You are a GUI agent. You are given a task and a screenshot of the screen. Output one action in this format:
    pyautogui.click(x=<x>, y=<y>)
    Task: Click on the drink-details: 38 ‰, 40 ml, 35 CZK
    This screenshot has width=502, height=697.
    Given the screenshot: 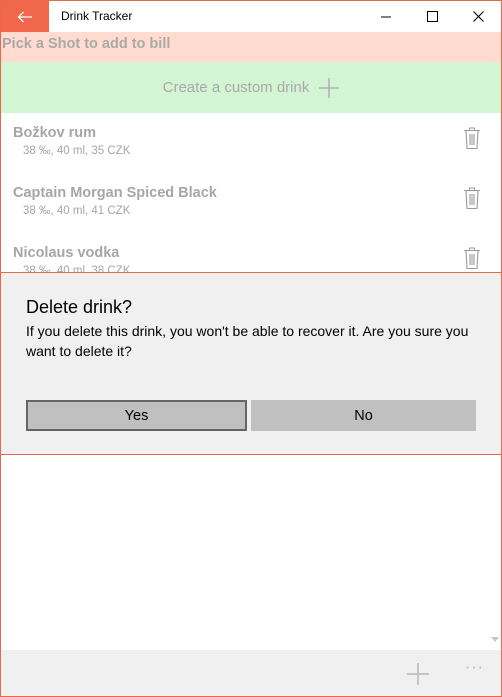 What is the action you would take?
    pyautogui.click(x=77, y=151)
    